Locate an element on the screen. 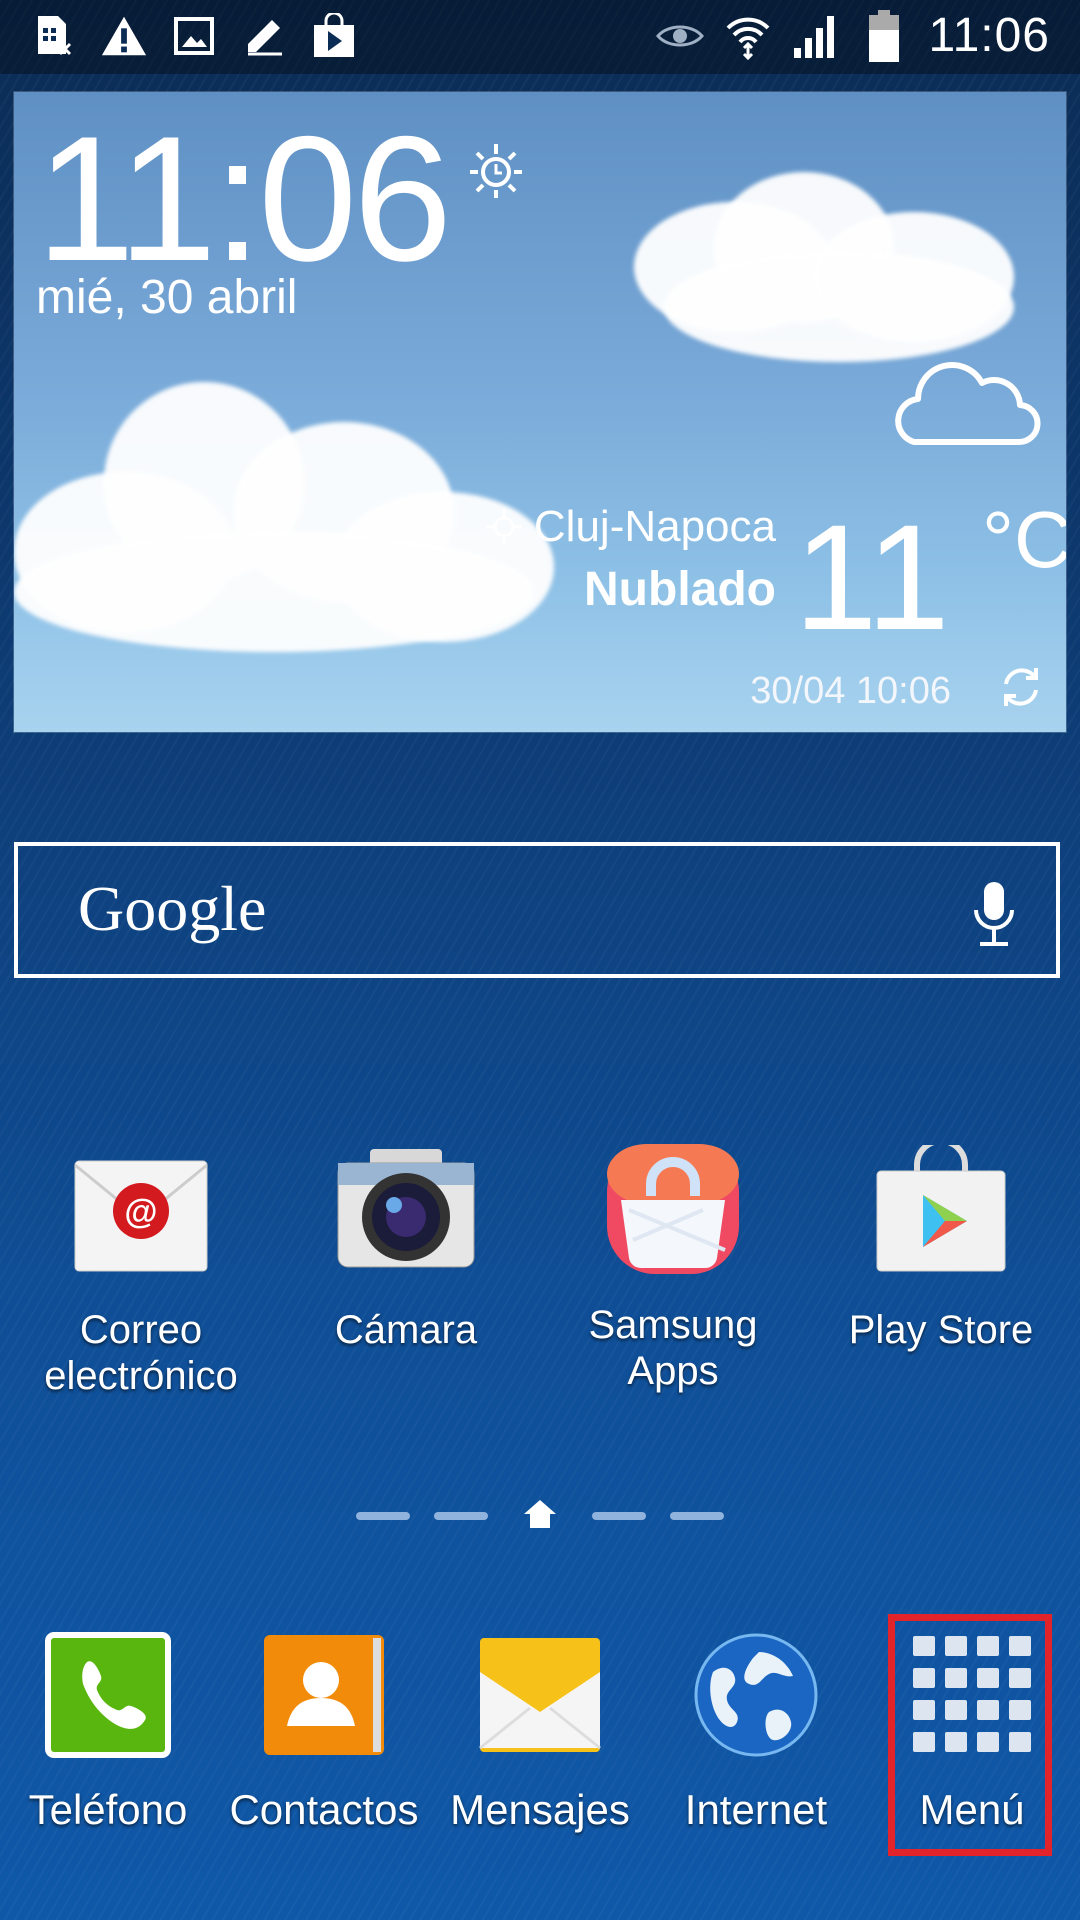  wifi-icon is located at coordinates (748, 36).